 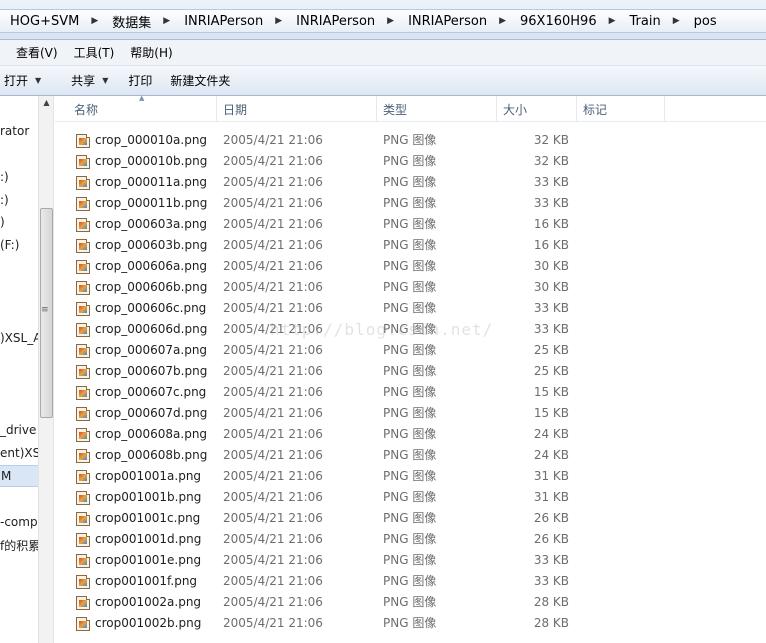 I want to click on column-header-type: 类型, so click(x=437, y=109).